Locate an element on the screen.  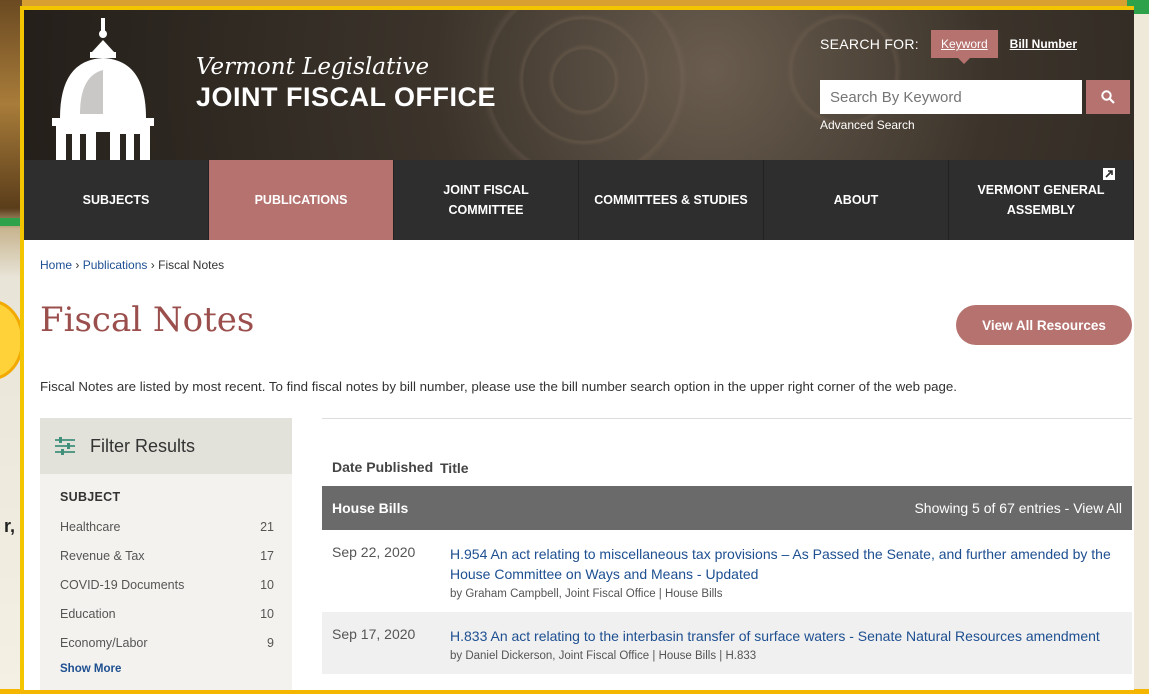
search-icon is located at coordinates (1108, 97).